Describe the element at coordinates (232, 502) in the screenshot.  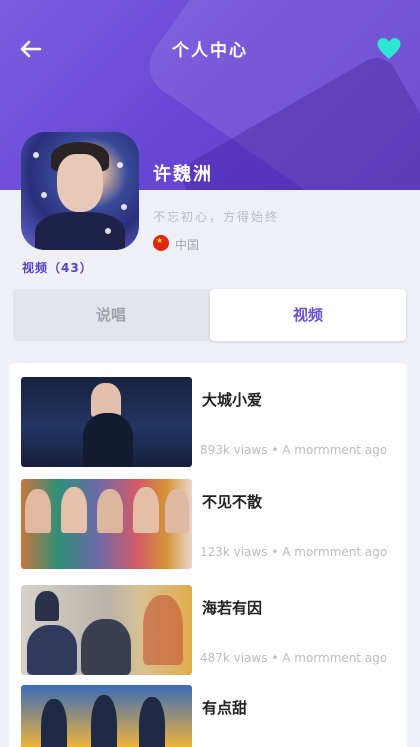
I see `video-title: 不见不散` at that location.